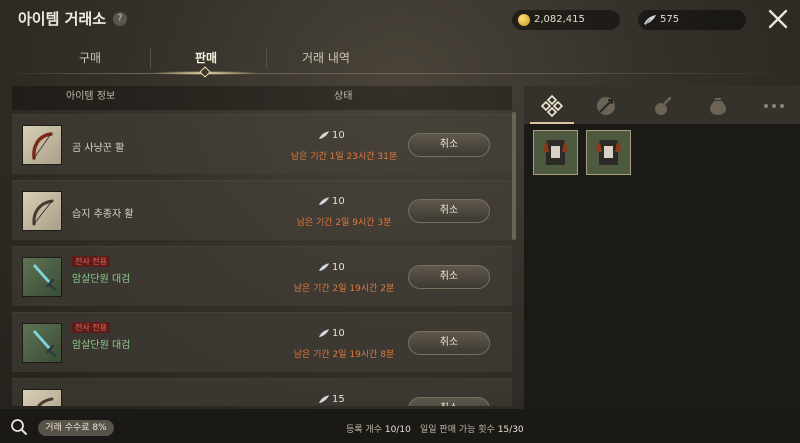 The height and width of the screenshot is (443, 800). Describe the element at coordinates (91, 96) in the screenshot. I see `column-item-info: 아이템 정보` at that location.